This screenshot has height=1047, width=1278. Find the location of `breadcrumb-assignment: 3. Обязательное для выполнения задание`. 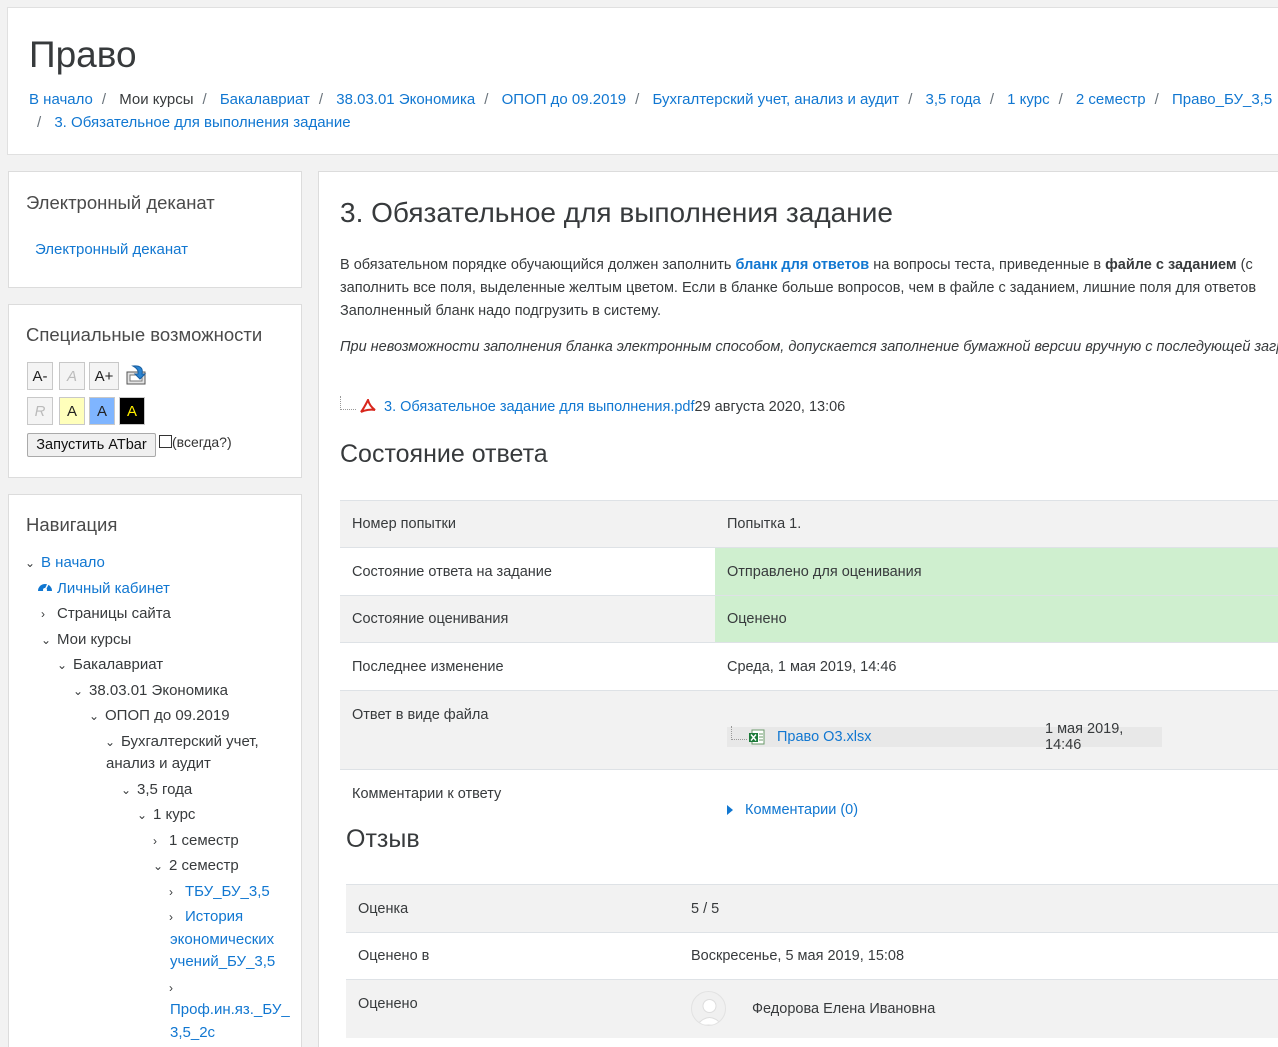

breadcrumb-assignment: 3. Обязательное для выполнения задание is located at coordinates (202, 122).